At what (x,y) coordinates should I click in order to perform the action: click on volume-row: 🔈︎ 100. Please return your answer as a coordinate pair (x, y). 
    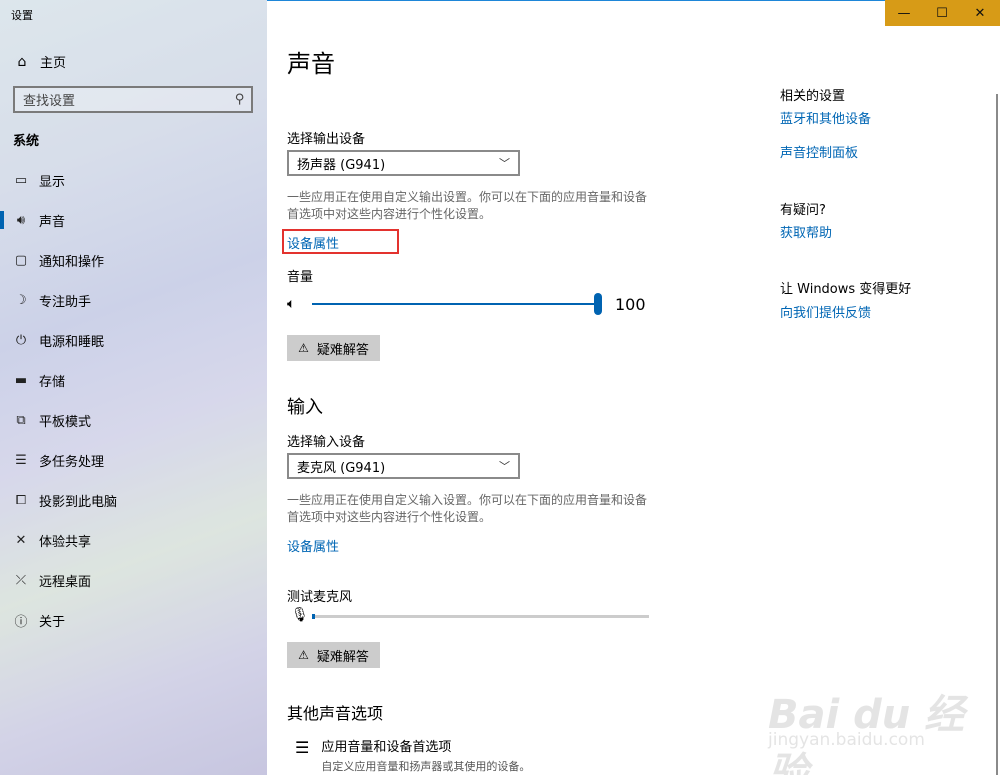
    Looking at the image, I should click on (467, 305).